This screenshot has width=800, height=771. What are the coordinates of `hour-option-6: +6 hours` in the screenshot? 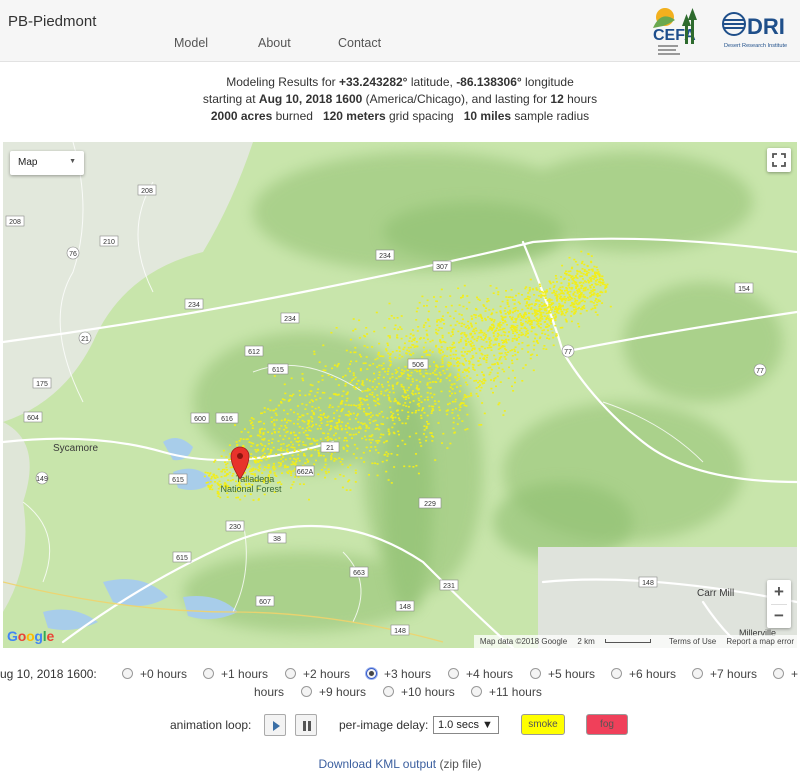 It's located at (643, 674).